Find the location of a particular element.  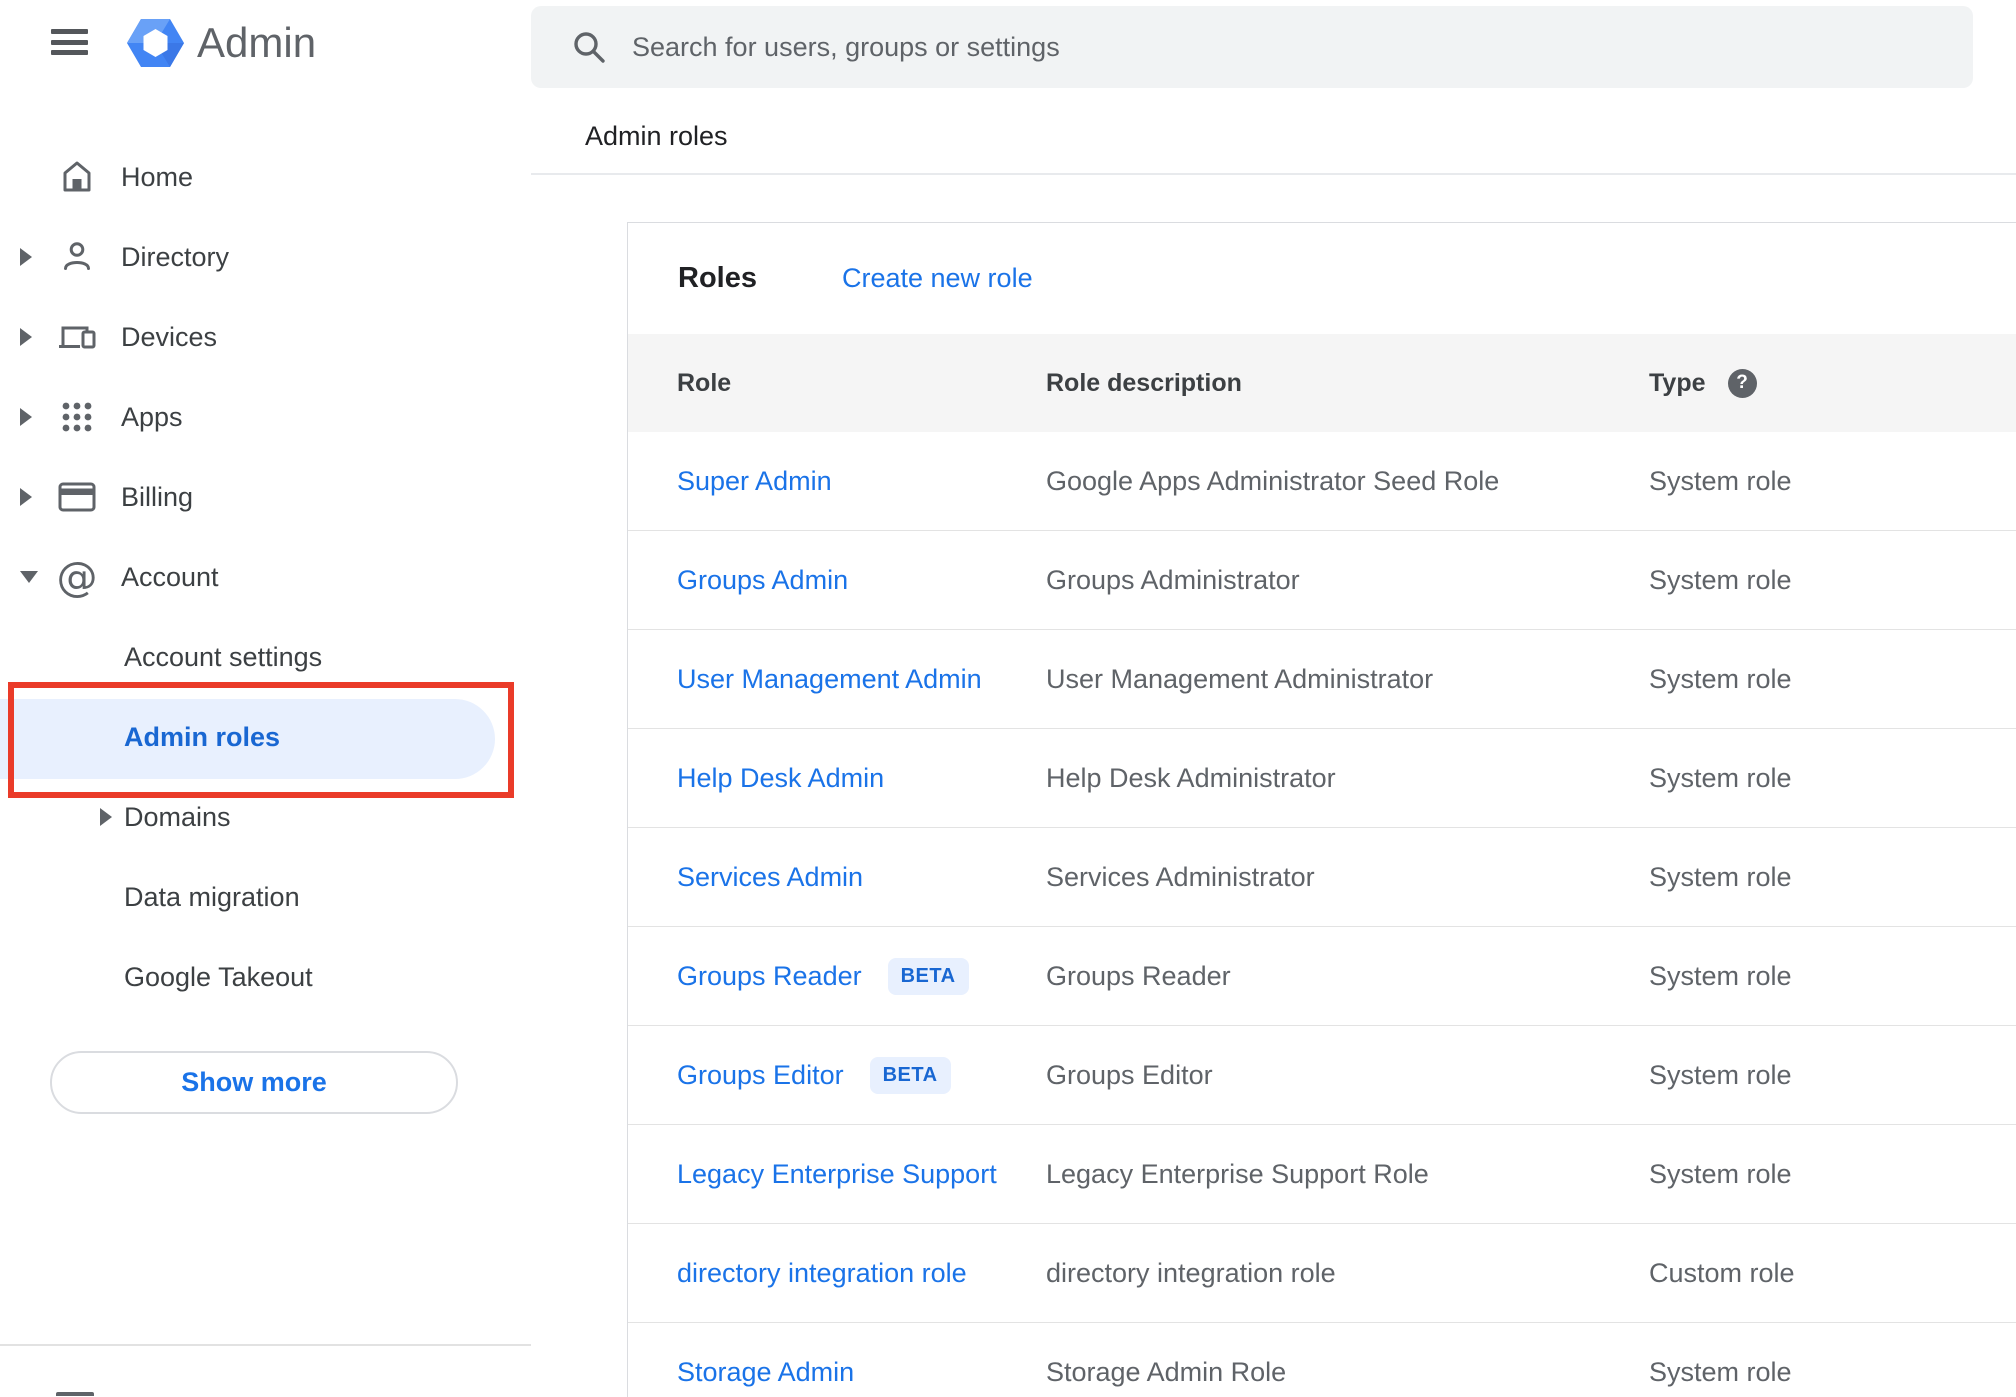

sidebar-item-account-settings: Account settings is located at coordinates (265, 657).